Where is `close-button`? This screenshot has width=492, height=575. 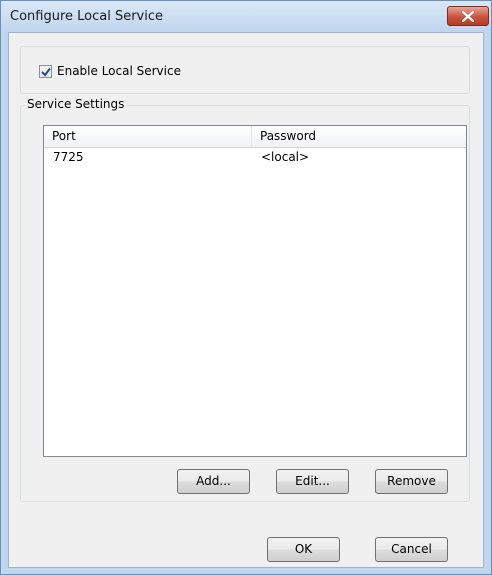
close-button is located at coordinates (468, 16).